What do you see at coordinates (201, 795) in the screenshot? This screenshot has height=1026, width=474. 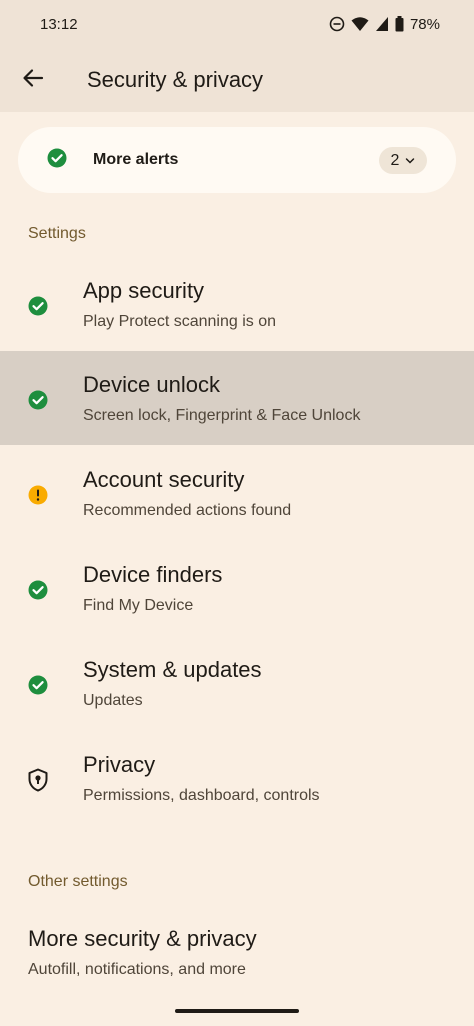 I see `list-item-subtitle: Permissions, dashboard, controls` at bounding box center [201, 795].